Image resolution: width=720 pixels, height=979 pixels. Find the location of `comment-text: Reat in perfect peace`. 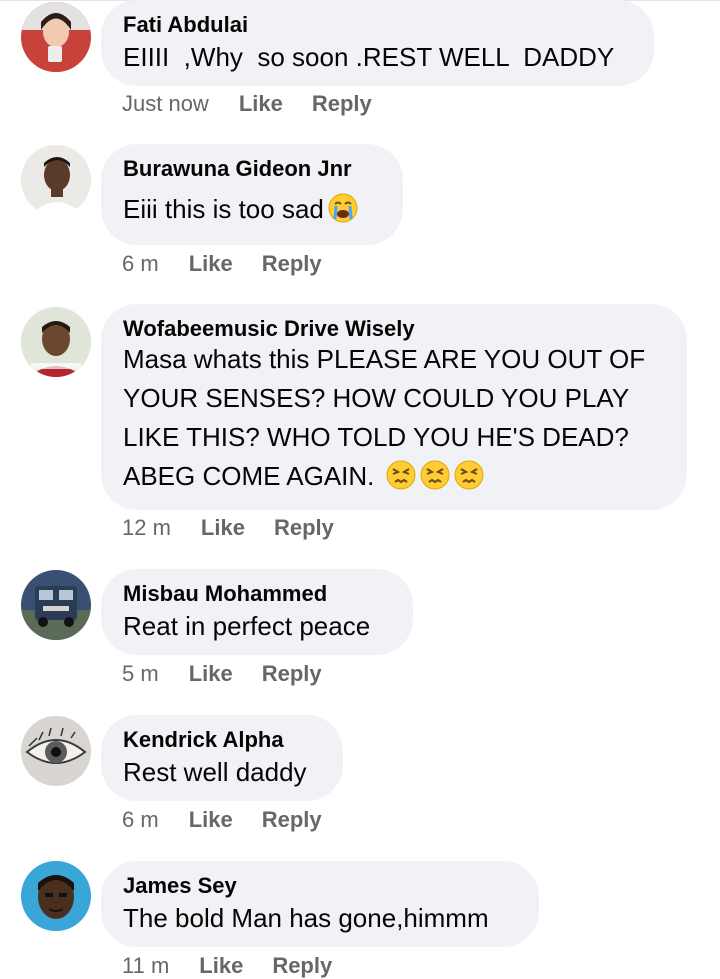

comment-text: Reat in perfect peace is located at coordinates (247, 626).